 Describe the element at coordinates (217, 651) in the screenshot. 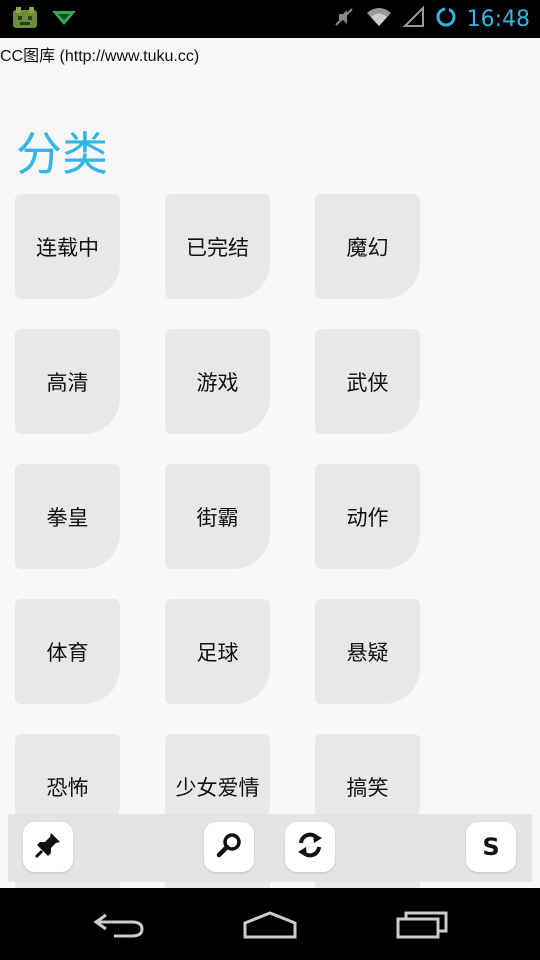

I see `category-tile-football: 足球` at that location.